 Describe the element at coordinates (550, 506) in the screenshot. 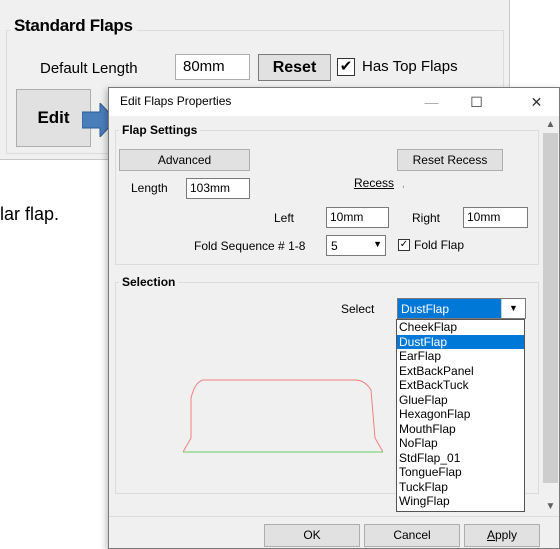

I see `scroll-down-icon: ▼` at that location.